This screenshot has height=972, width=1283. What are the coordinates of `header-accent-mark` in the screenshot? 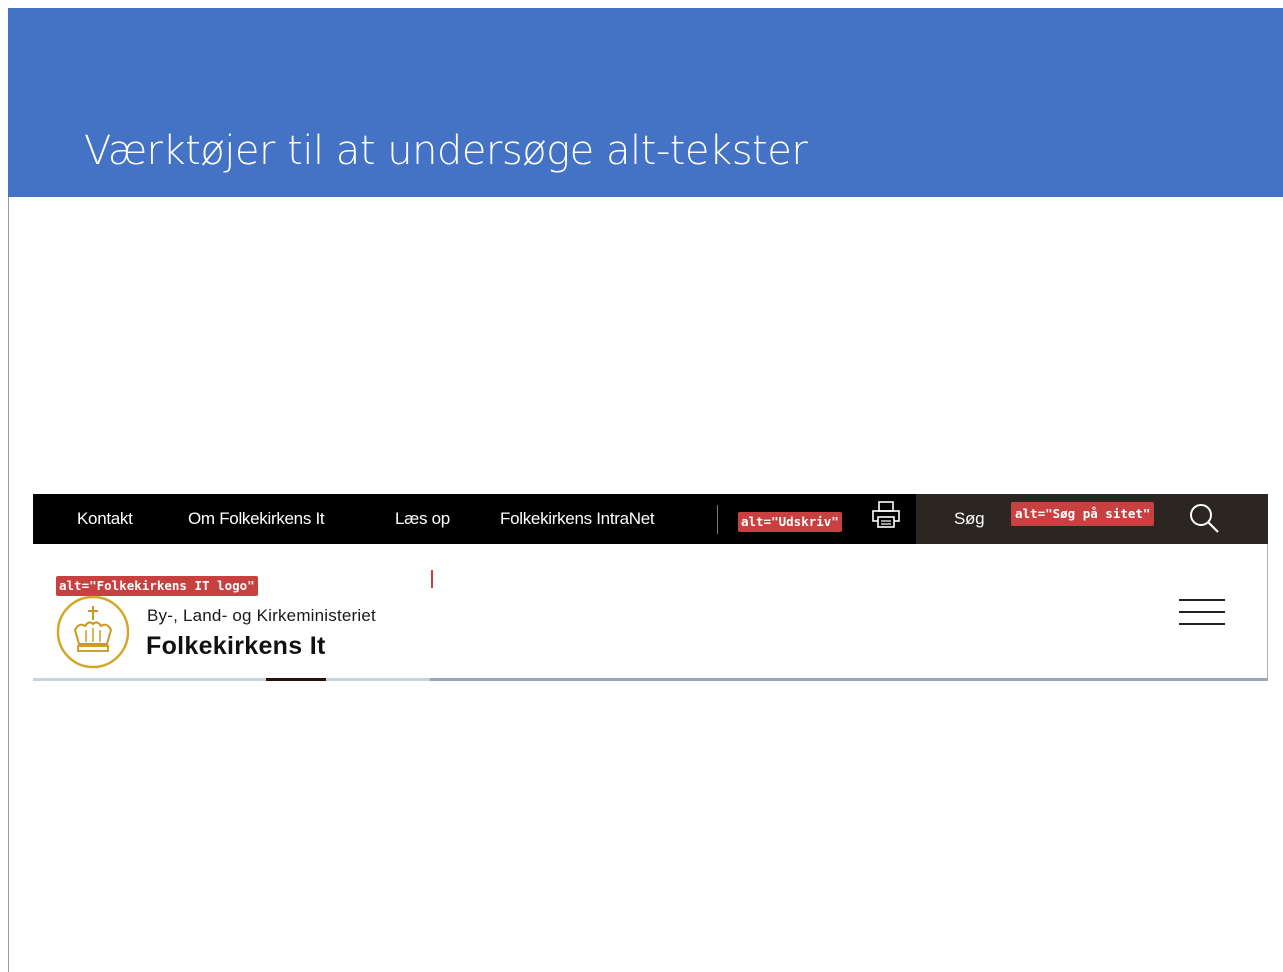 It's located at (296, 679).